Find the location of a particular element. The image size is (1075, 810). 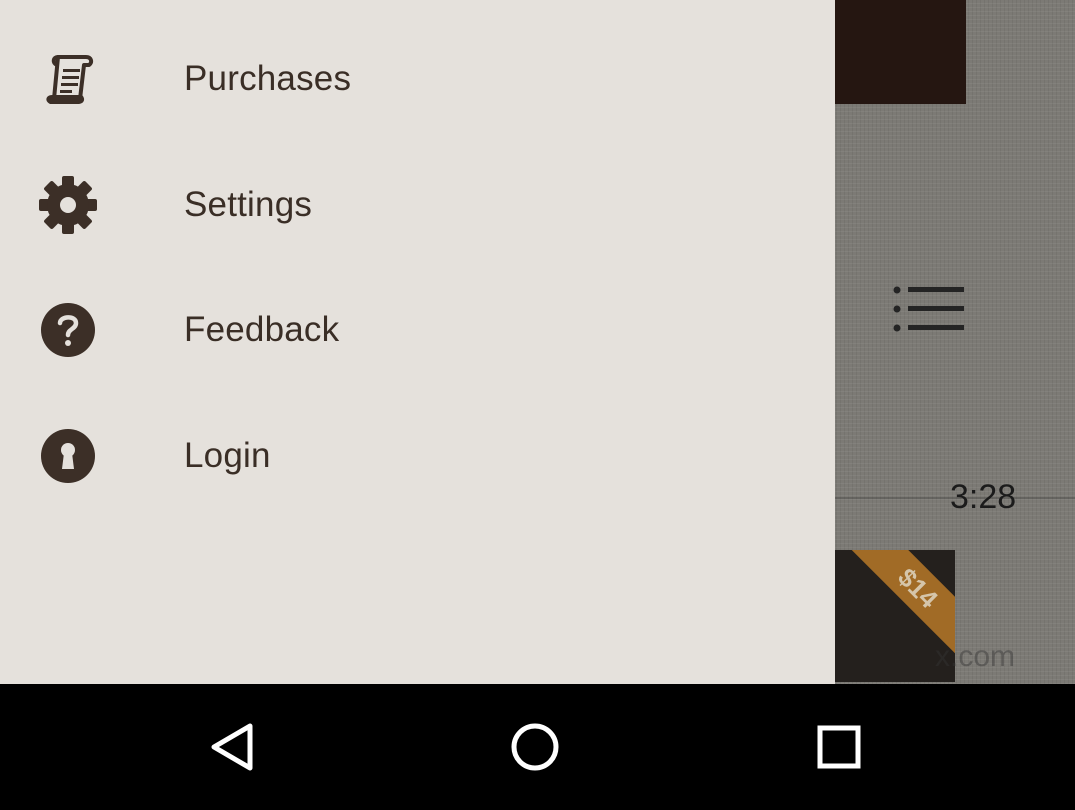

drawer-item-label: Feedback is located at coordinates (262, 329).